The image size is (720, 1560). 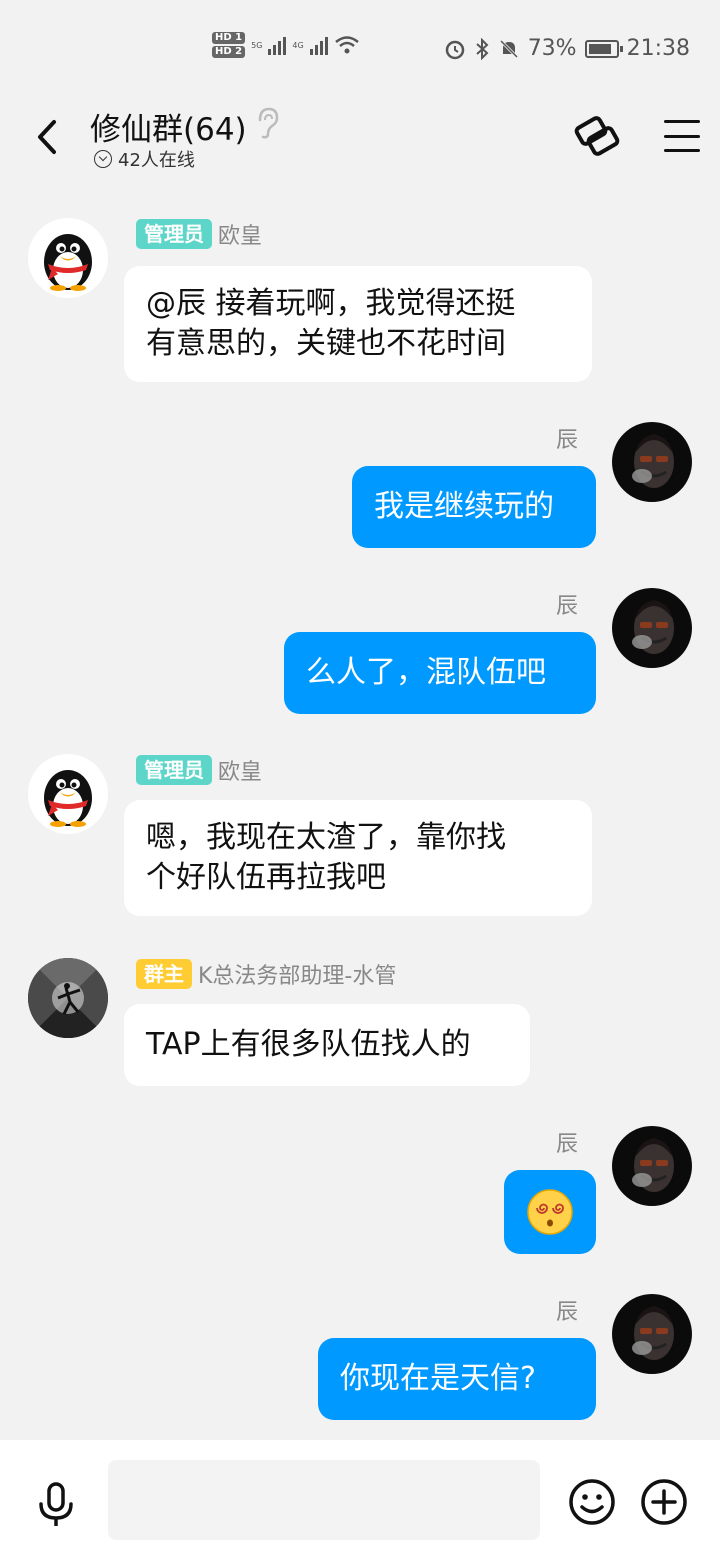 I want to click on network-5g-label: 5G, so click(x=257, y=45).